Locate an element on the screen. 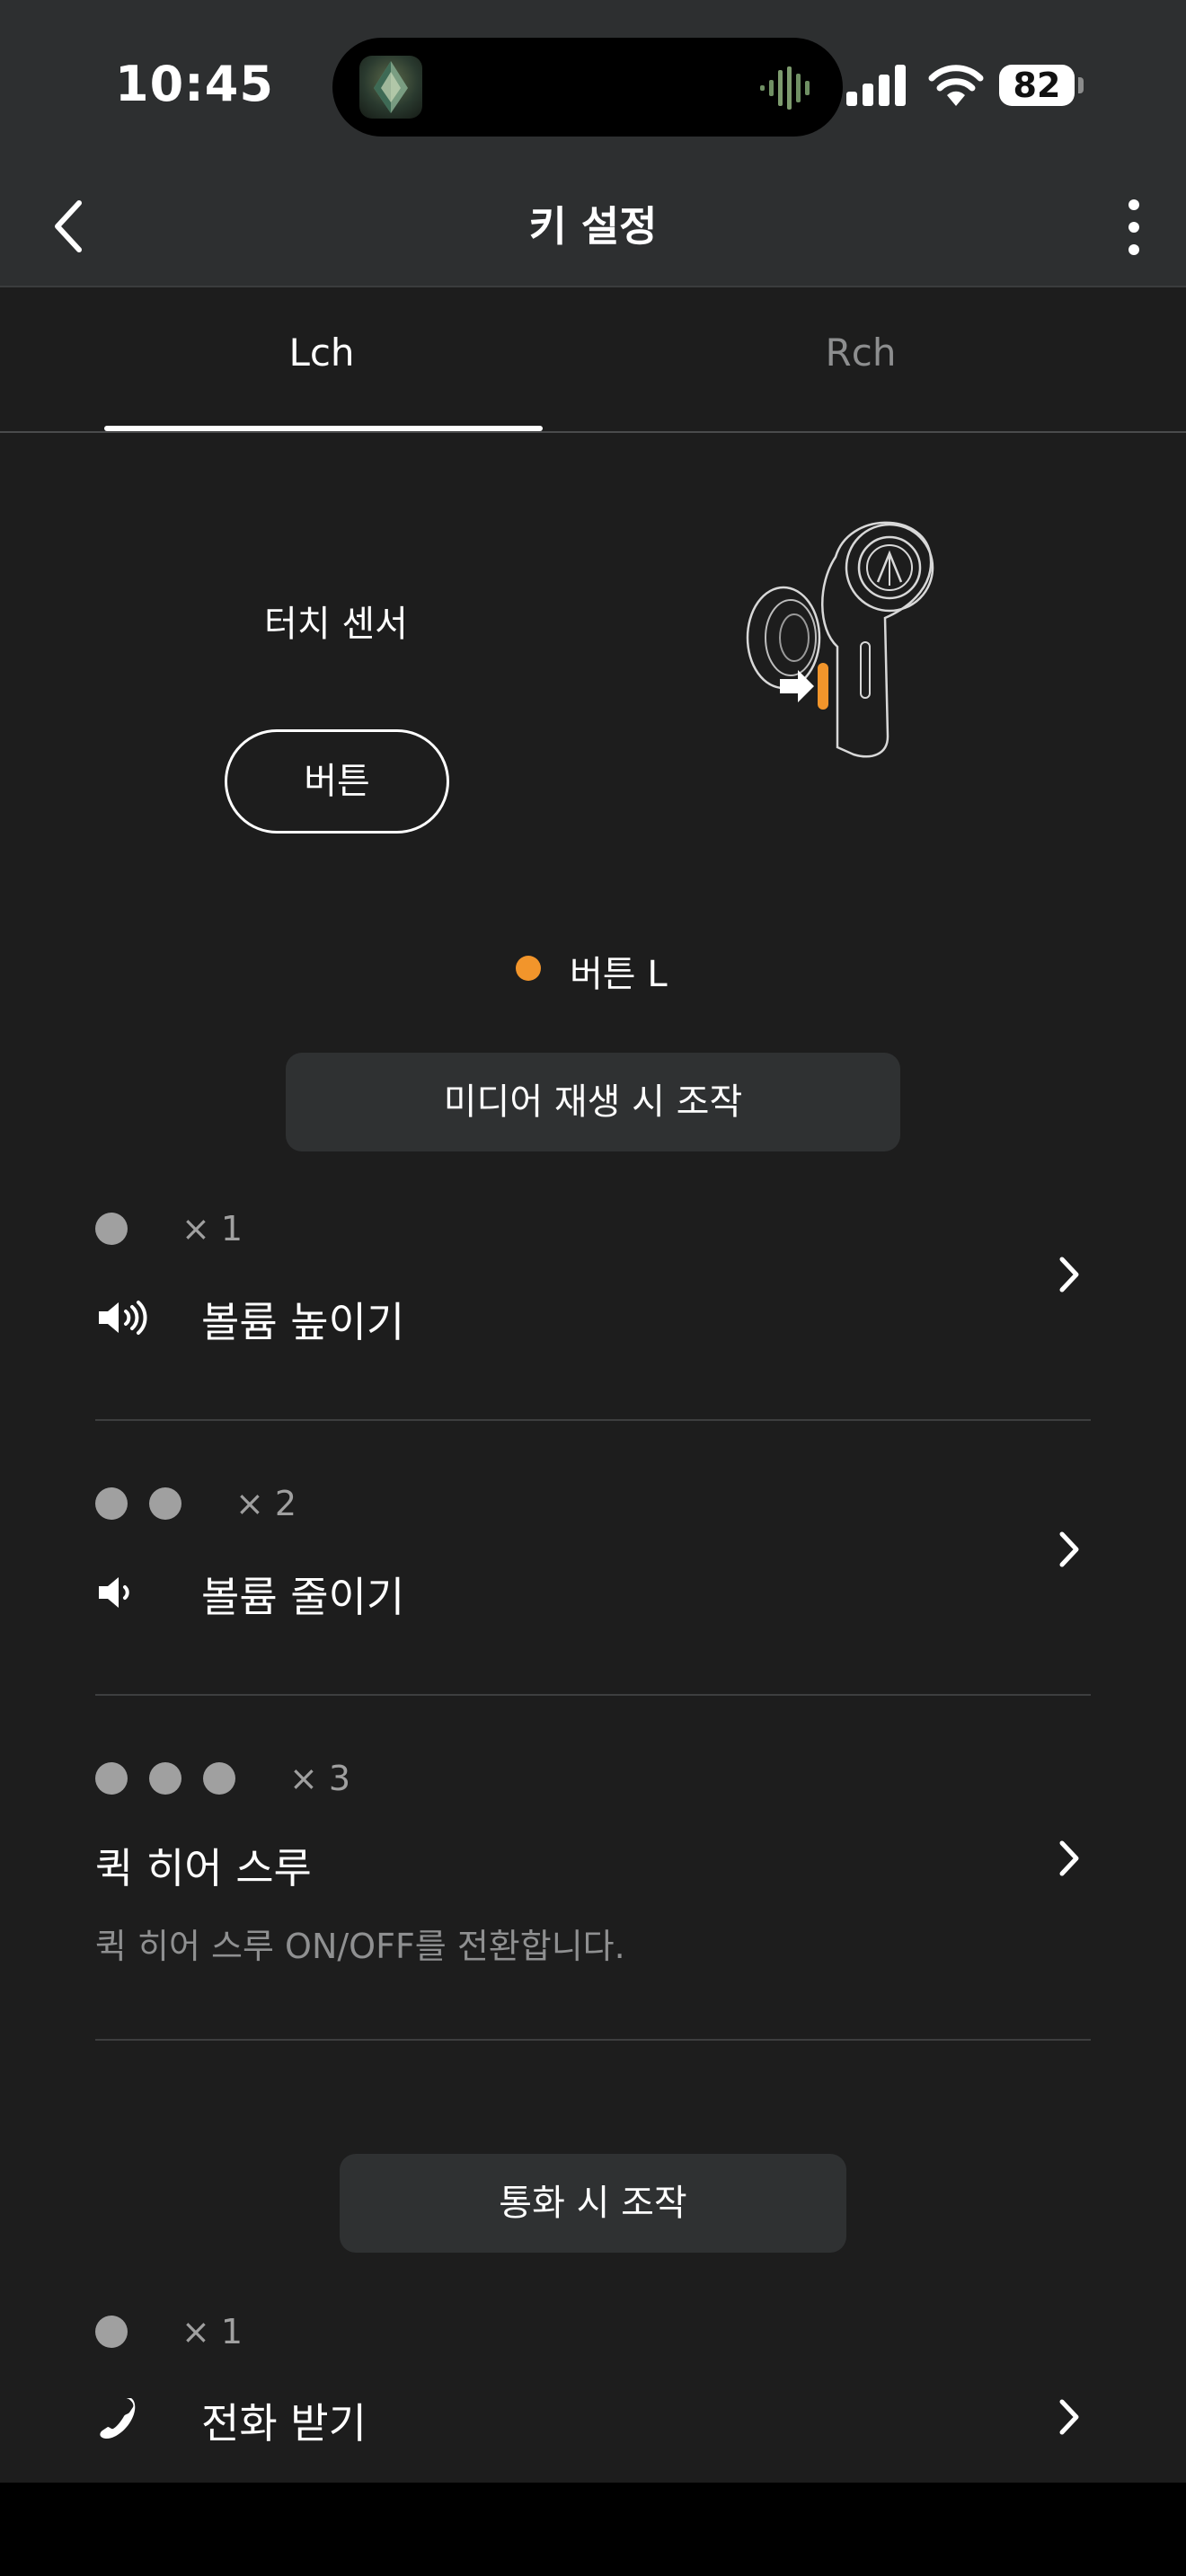 This screenshot has width=1186, height=2576. action-label: 전화 받기 is located at coordinates (284, 2423).